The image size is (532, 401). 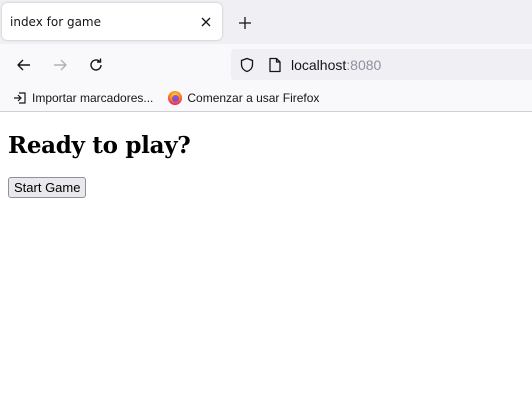 I want to click on forward-button, so click(x=60, y=65).